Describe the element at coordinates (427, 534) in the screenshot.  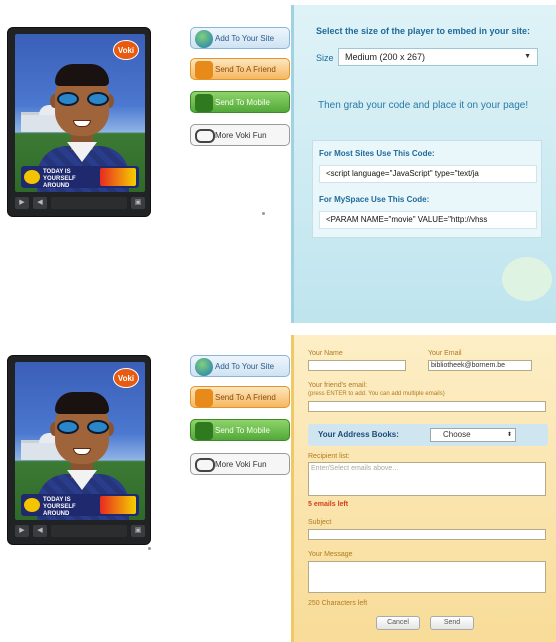
I see `subject-input` at that location.